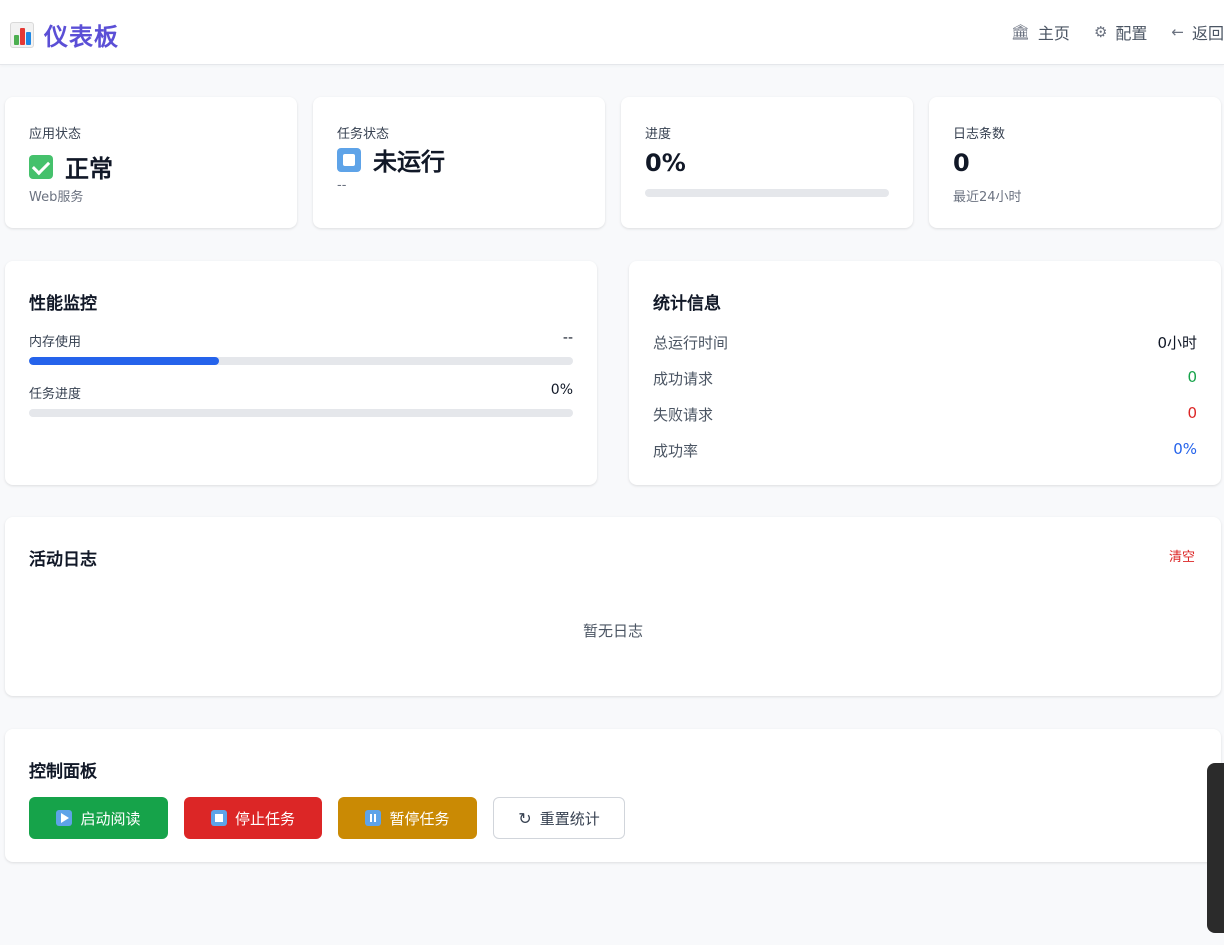  What do you see at coordinates (612, 631) in the screenshot?
I see `empty-log-message: 暂无日志` at bounding box center [612, 631].